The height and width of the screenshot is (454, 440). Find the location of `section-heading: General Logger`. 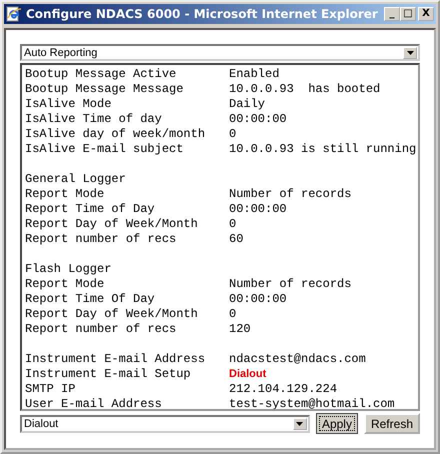

section-heading: General Logger is located at coordinates (76, 179).